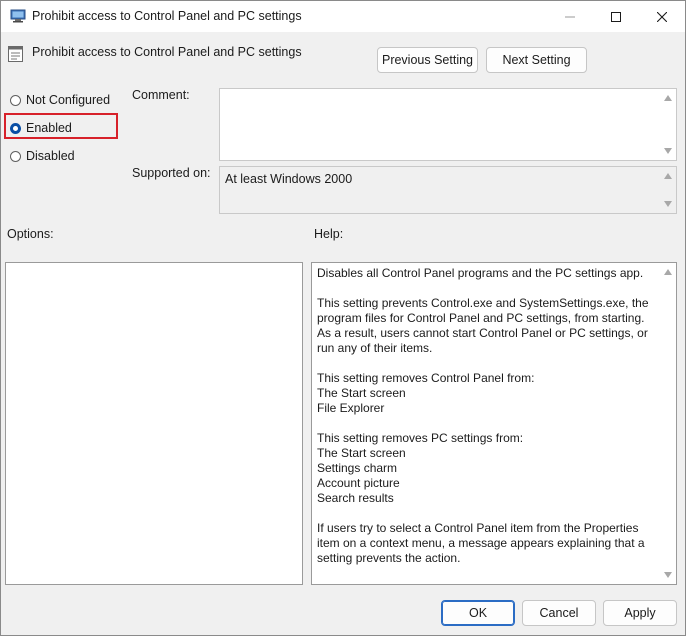  I want to click on maximize-icon, so click(616, 16).